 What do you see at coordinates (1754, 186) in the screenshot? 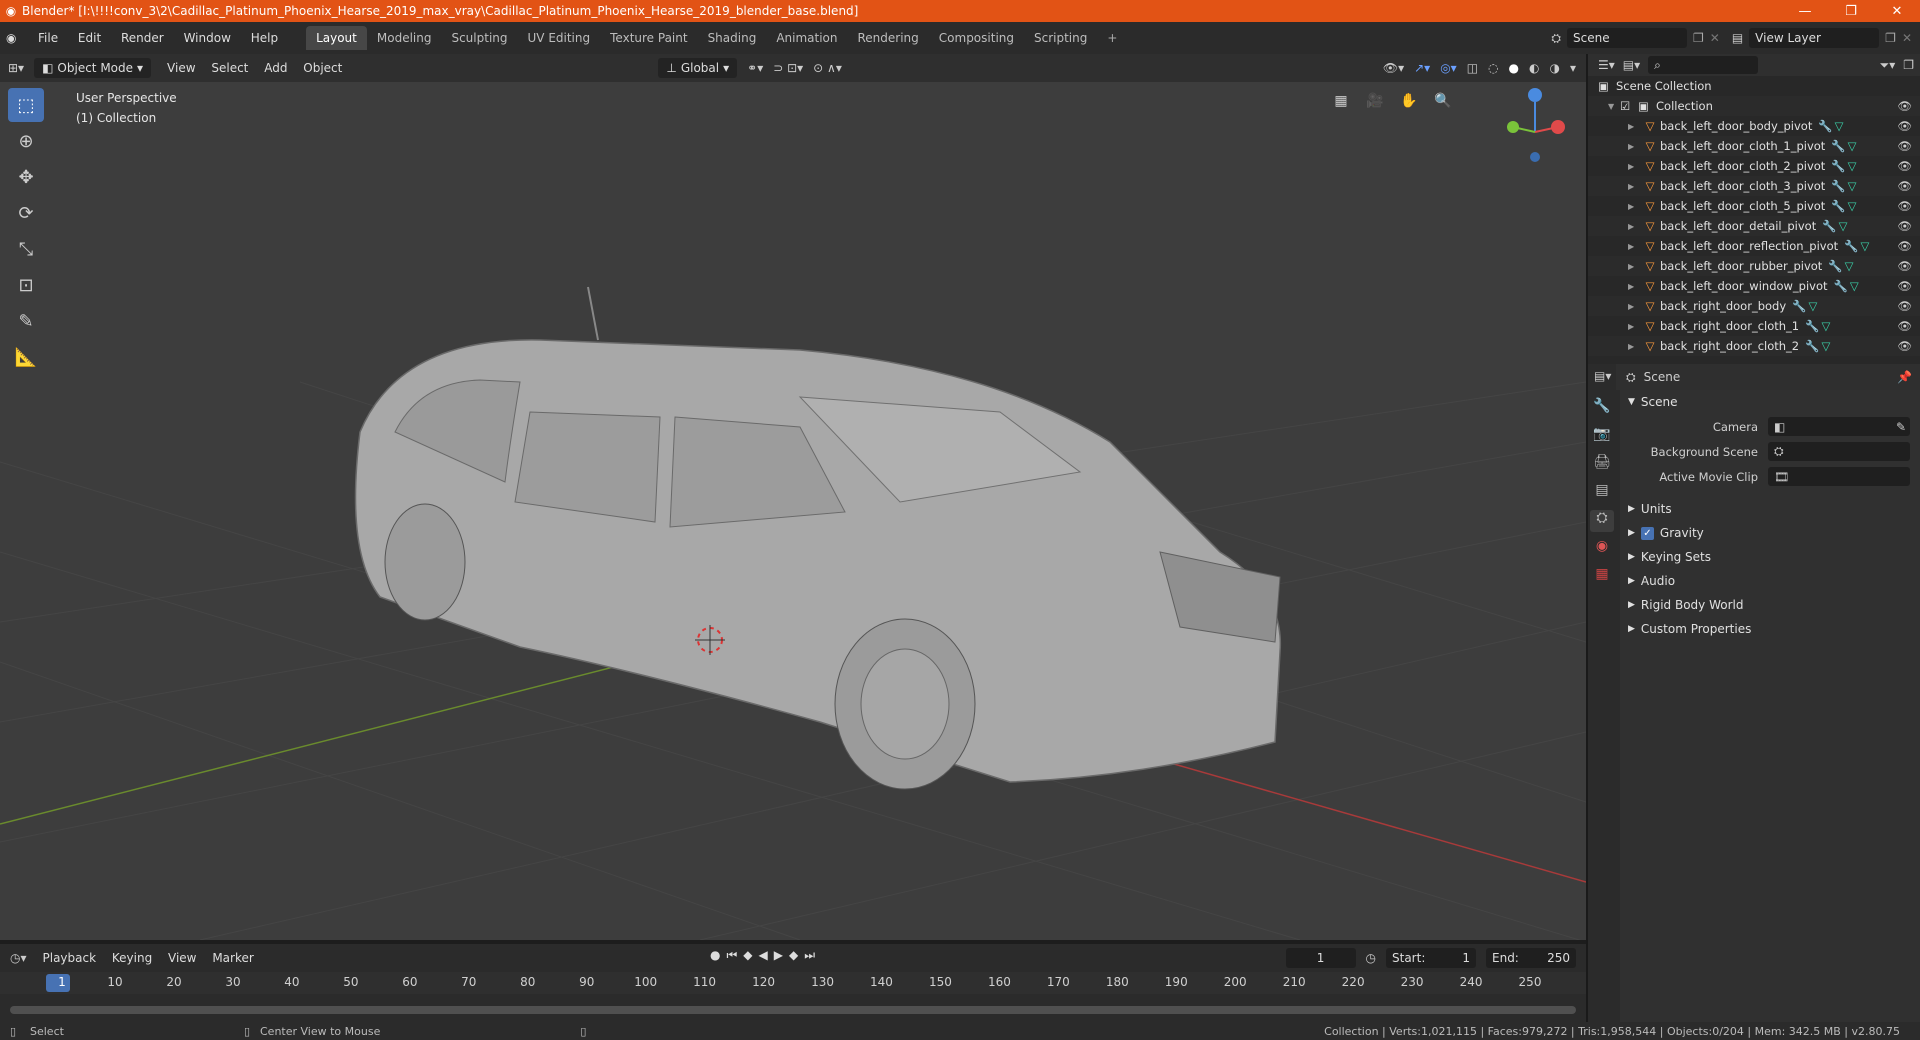
I see `outliner-object-row: ▶ ▽ back_left_door_cloth_3_pivot 🔧 ▽ 👁` at bounding box center [1754, 186].